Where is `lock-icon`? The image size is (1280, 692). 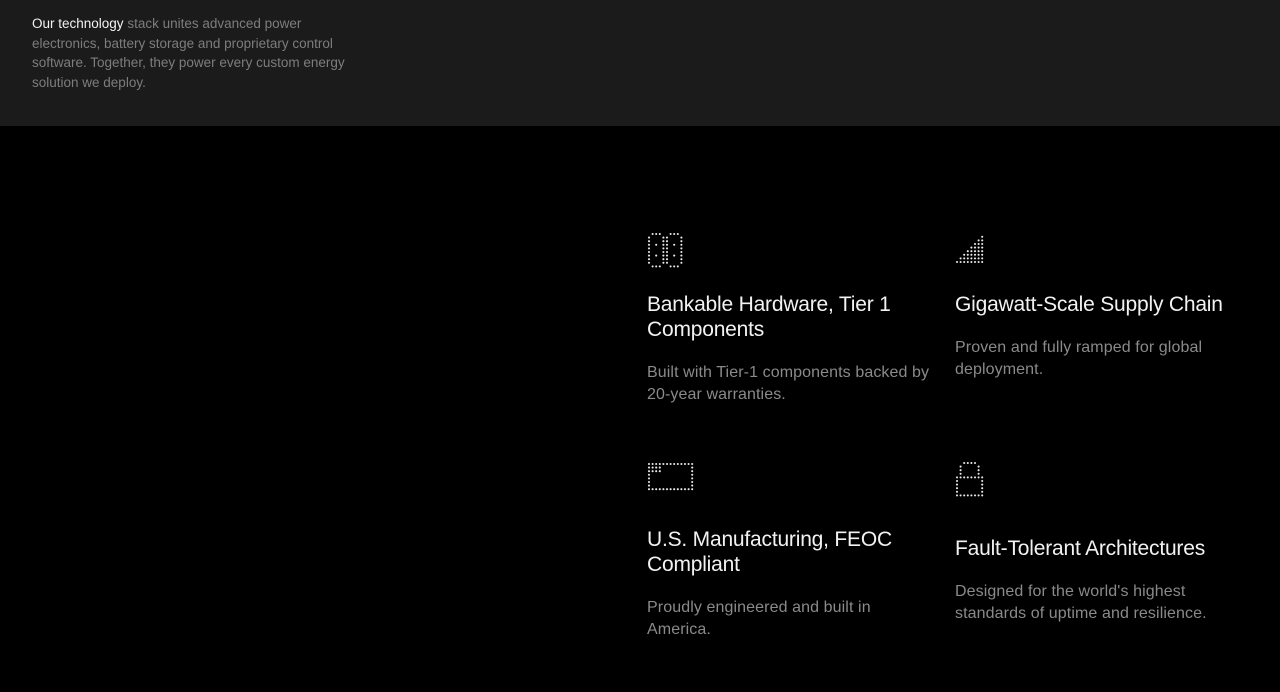 lock-icon is located at coordinates (969, 479).